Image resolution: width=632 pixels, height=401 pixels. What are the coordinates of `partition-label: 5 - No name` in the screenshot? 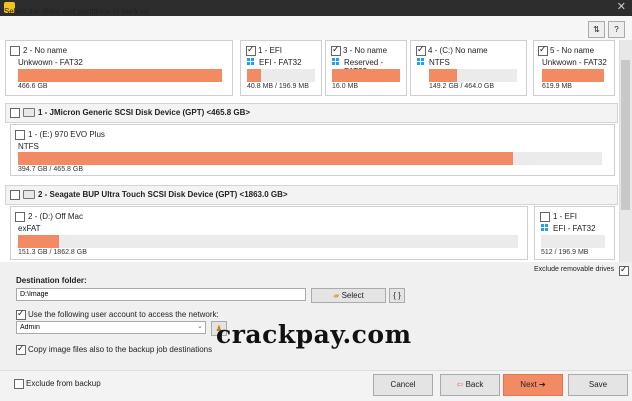 It's located at (572, 50).